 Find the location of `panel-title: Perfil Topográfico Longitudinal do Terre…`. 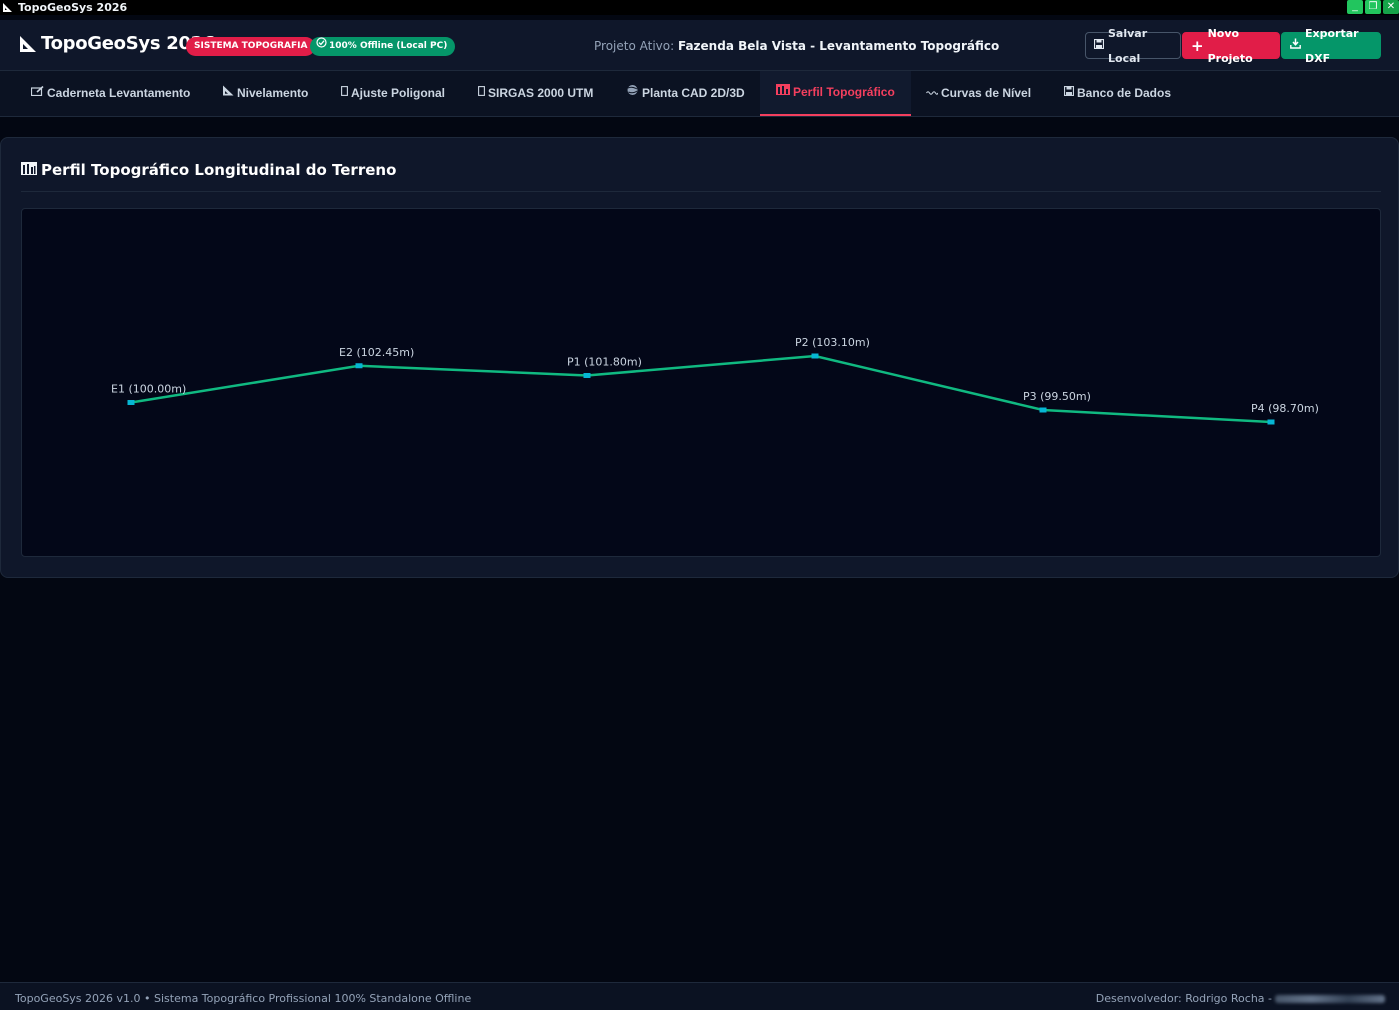

panel-title: Perfil Topográfico Longitudinal do Terre… is located at coordinates (208, 170).